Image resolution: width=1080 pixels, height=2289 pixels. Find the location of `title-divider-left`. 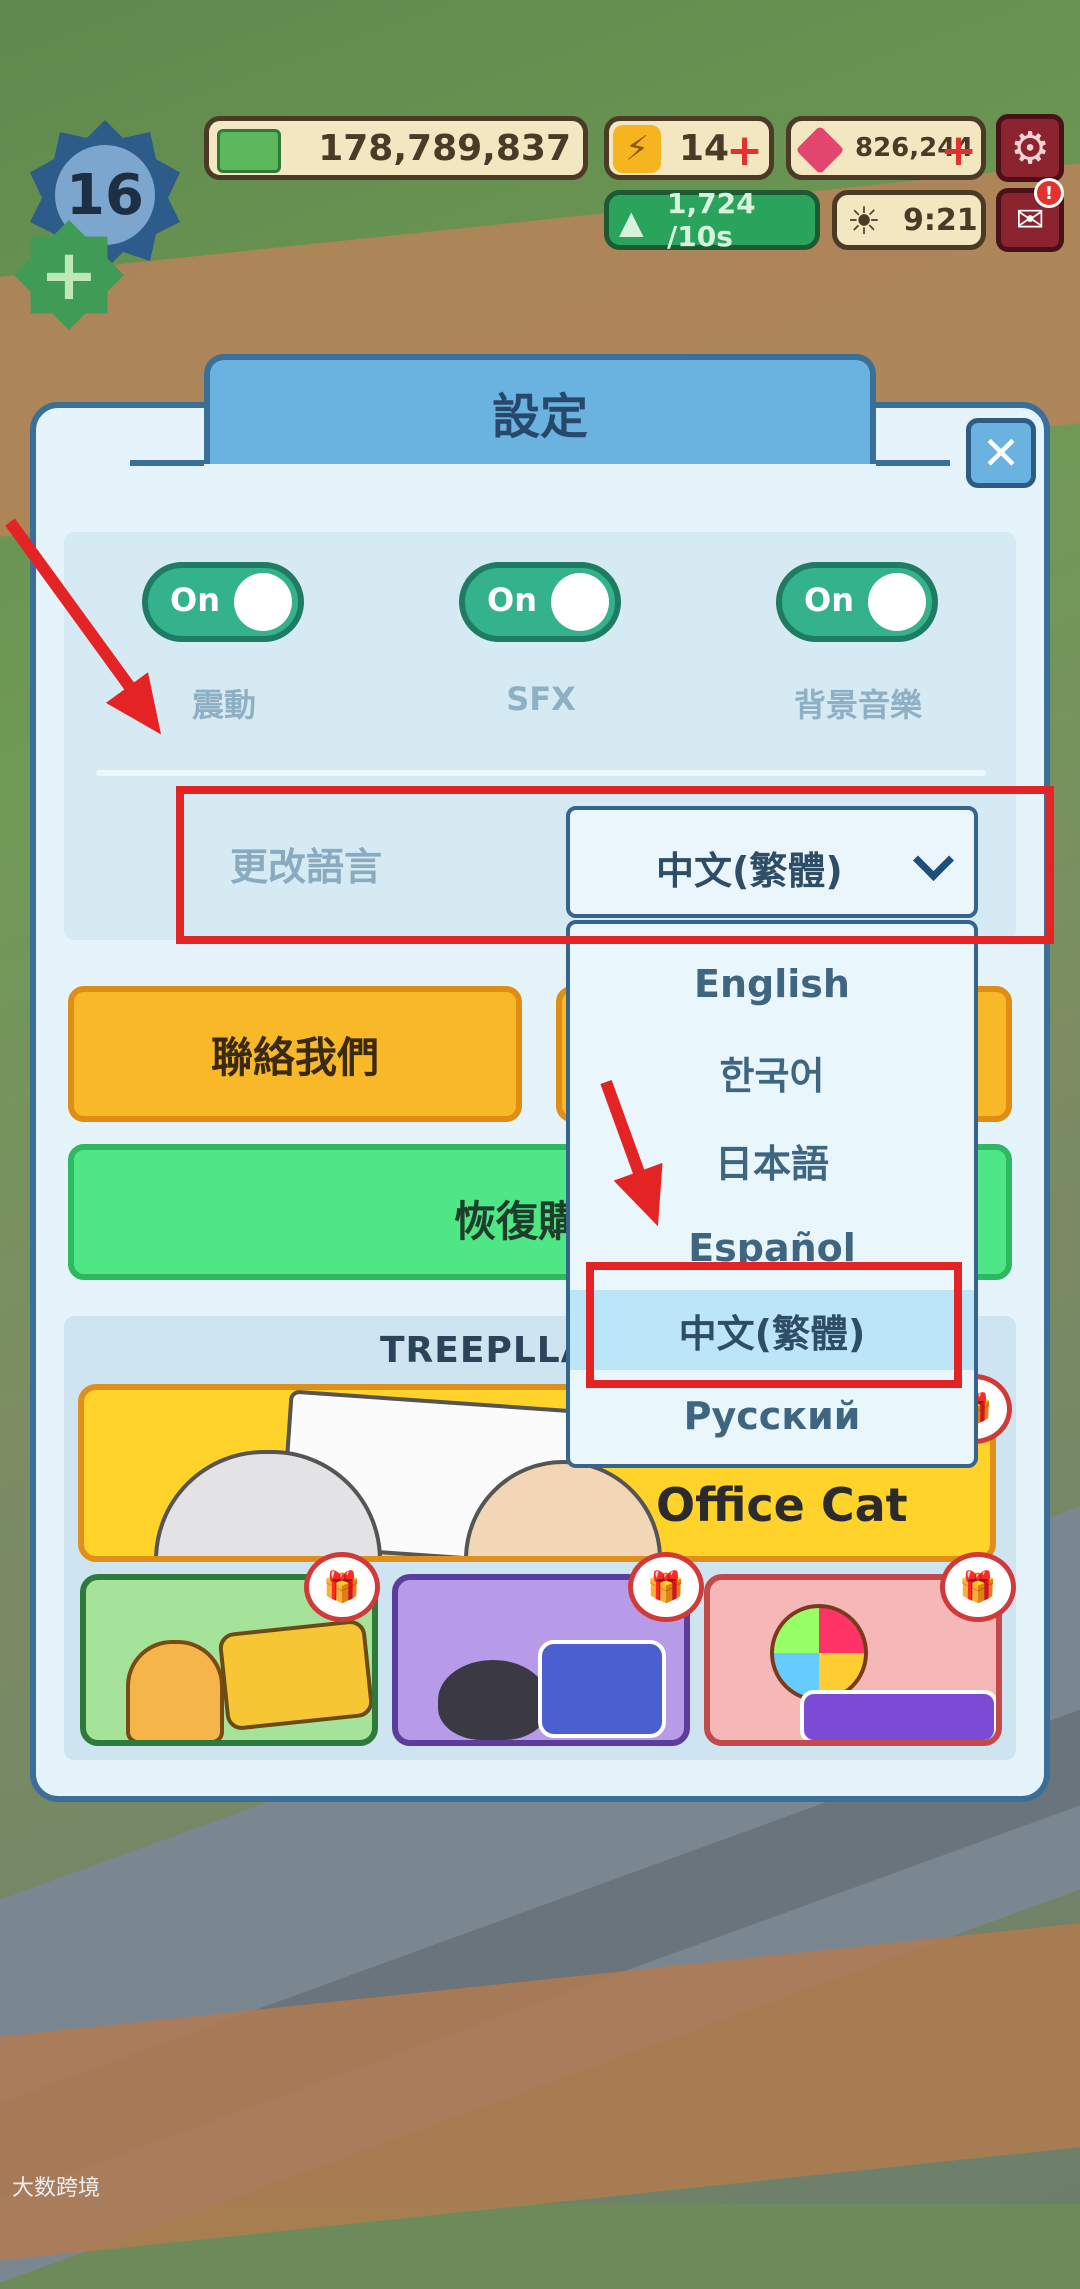

title-divider-left is located at coordinates (167, 463).